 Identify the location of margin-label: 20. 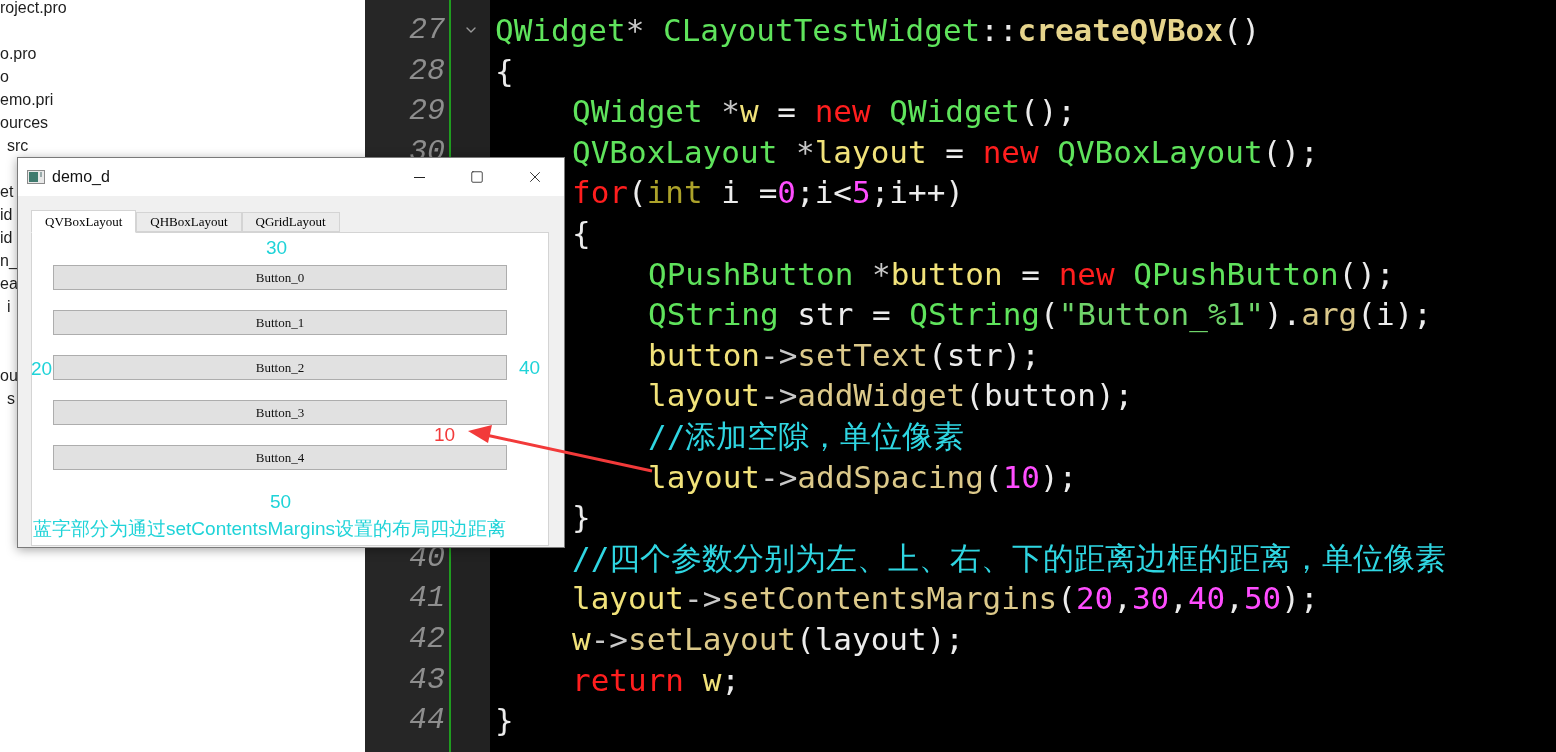
(42, 369).